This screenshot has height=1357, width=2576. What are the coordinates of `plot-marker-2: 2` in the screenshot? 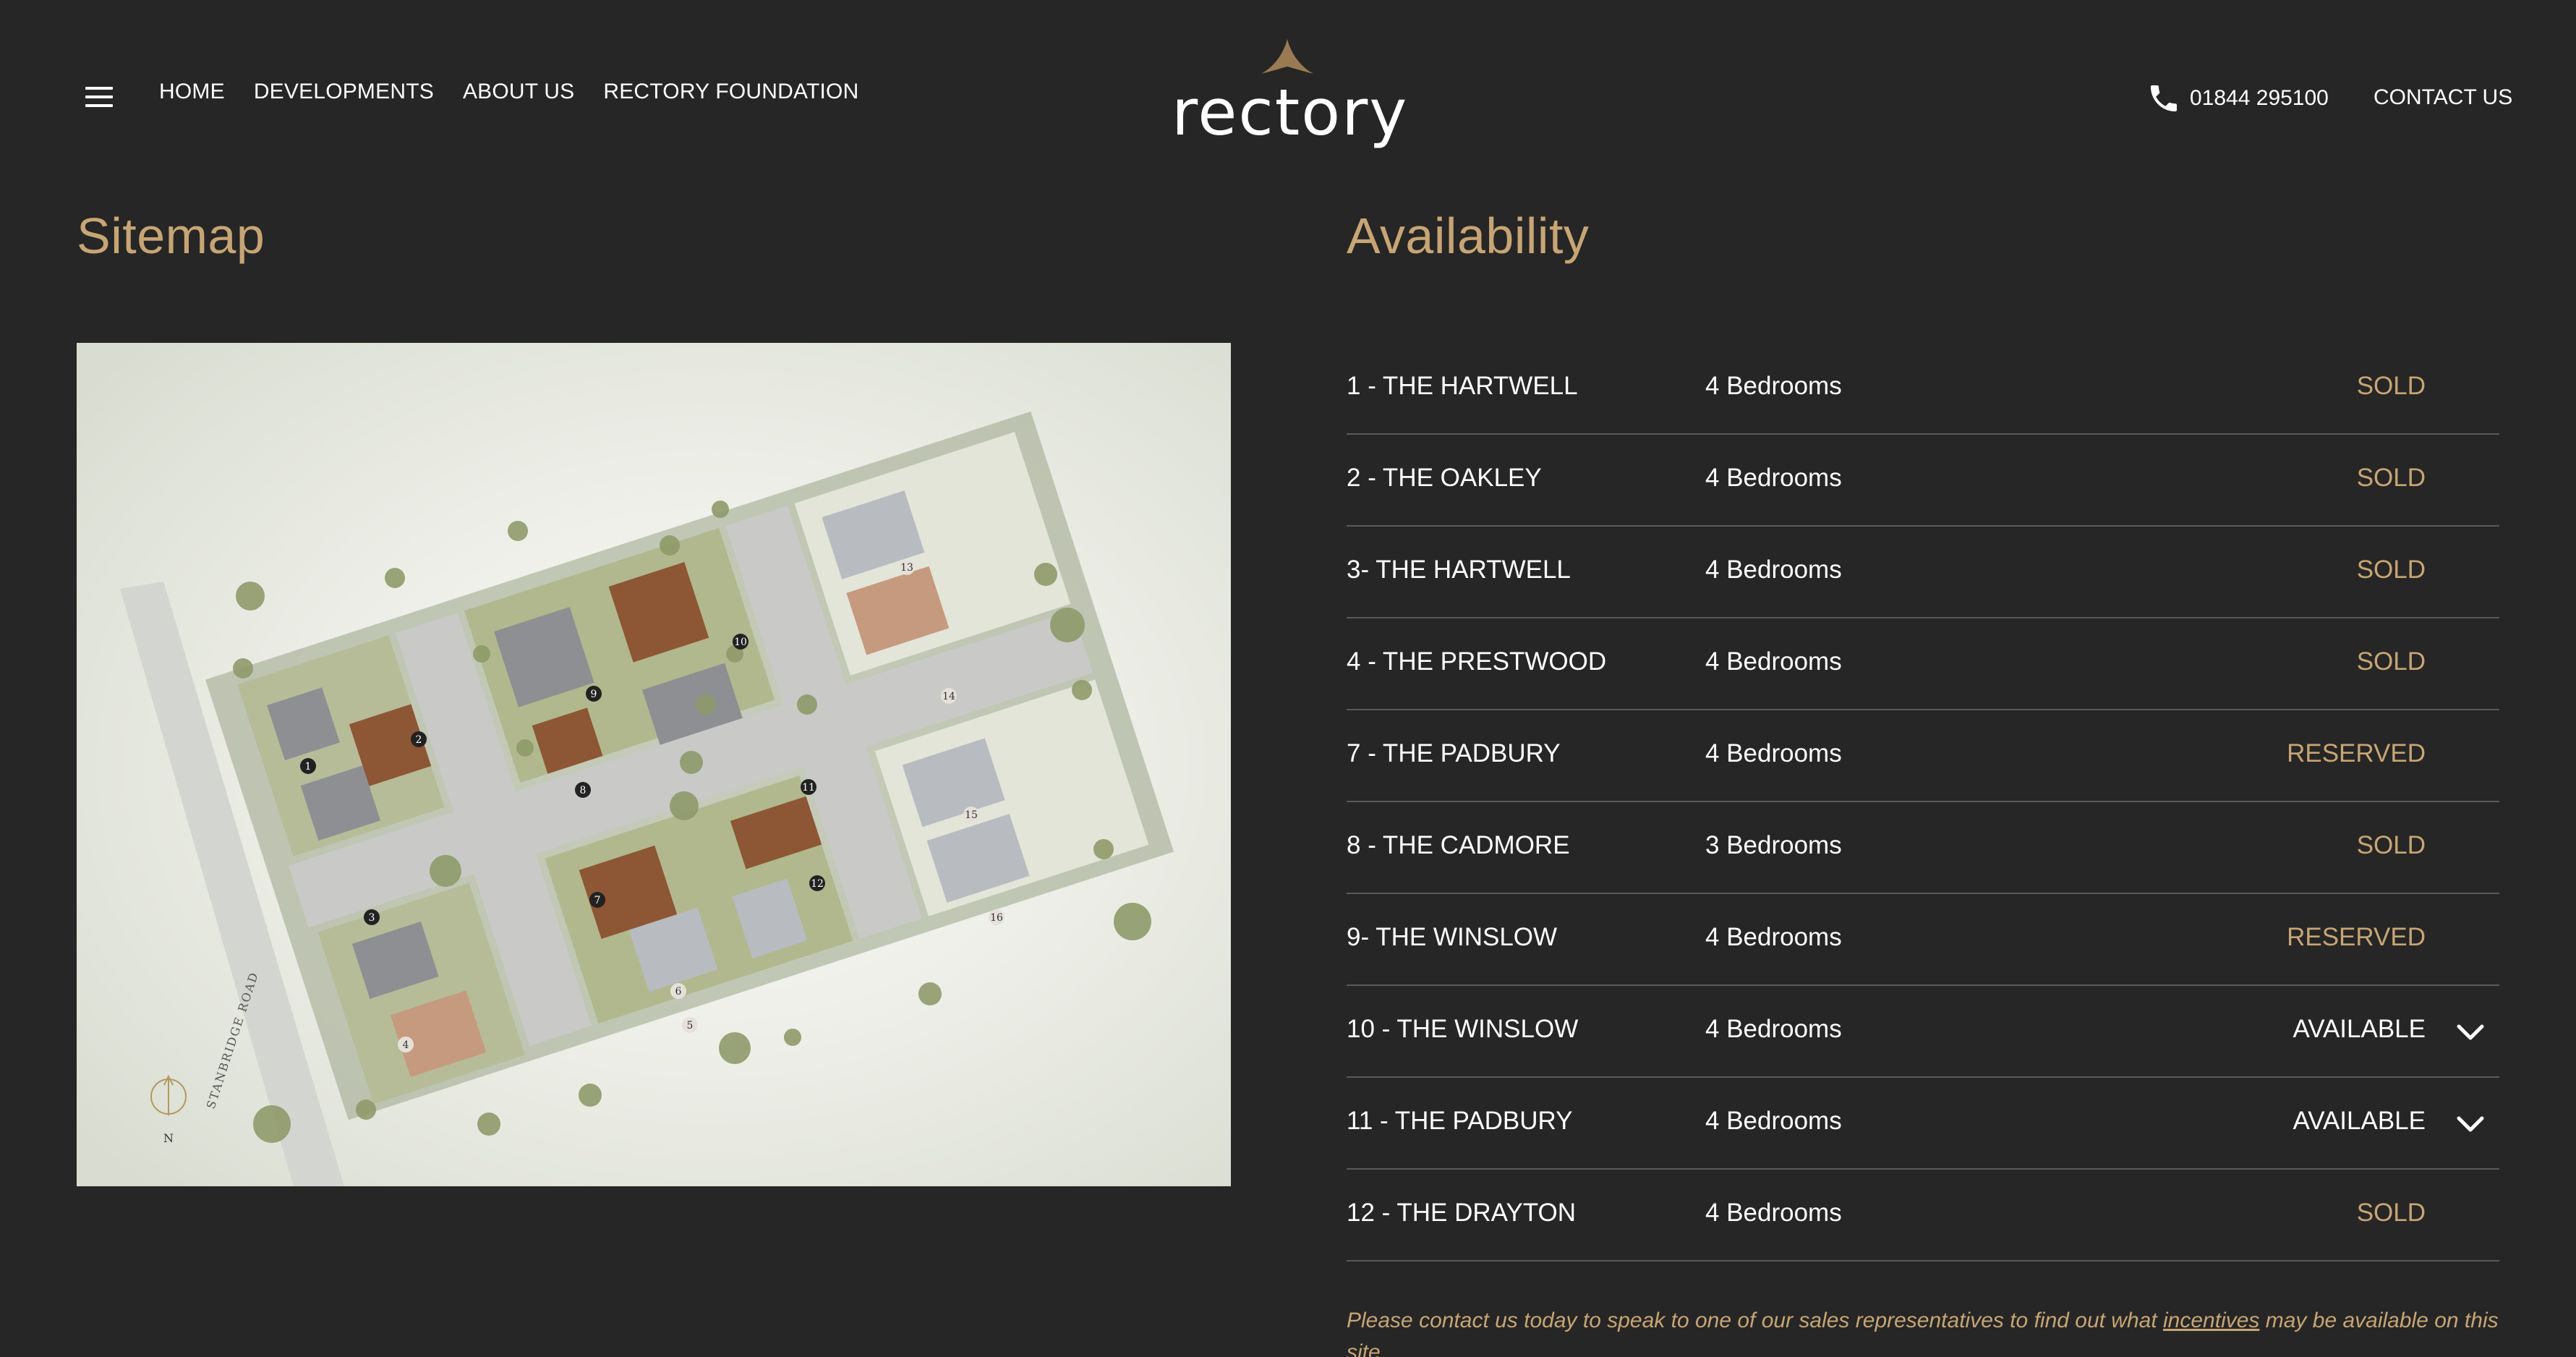 It's located at (419, 740).